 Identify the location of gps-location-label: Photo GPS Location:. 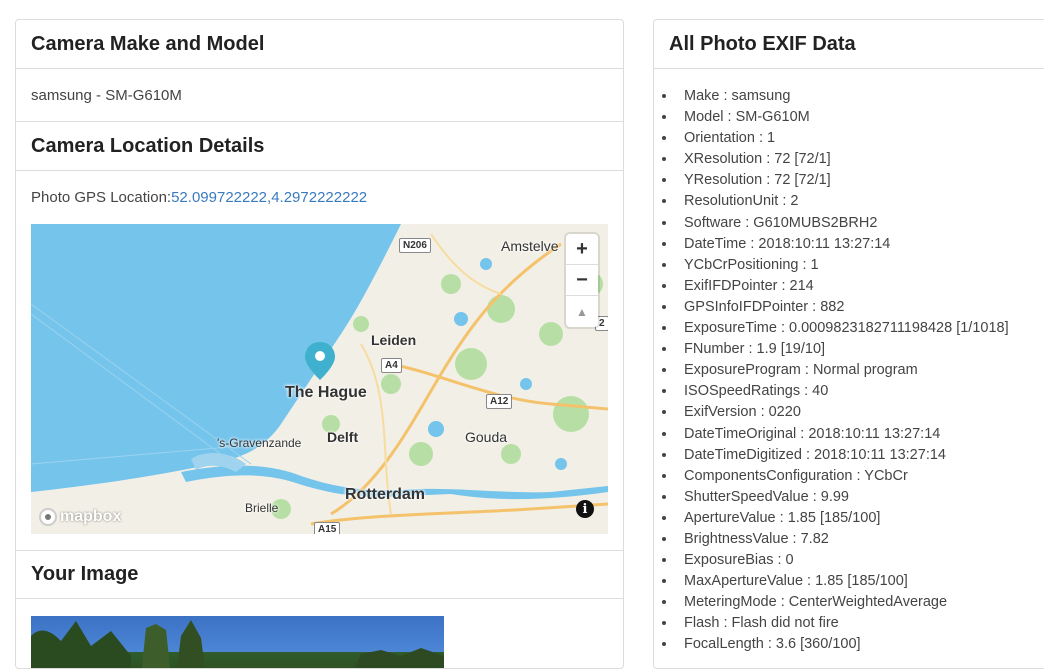
(101, 197).